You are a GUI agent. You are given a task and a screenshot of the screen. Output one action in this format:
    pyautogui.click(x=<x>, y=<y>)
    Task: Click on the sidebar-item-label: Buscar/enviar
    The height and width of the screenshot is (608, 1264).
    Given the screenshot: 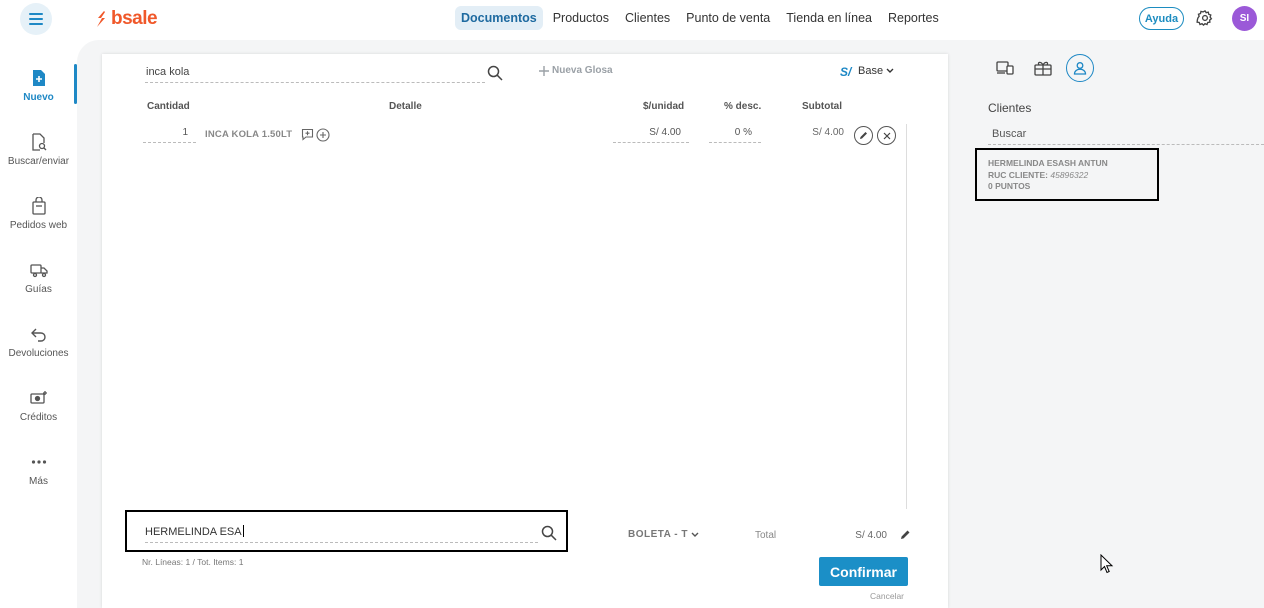 What is the action you would take?
    pyautogui.click(x=38, y=161)
    